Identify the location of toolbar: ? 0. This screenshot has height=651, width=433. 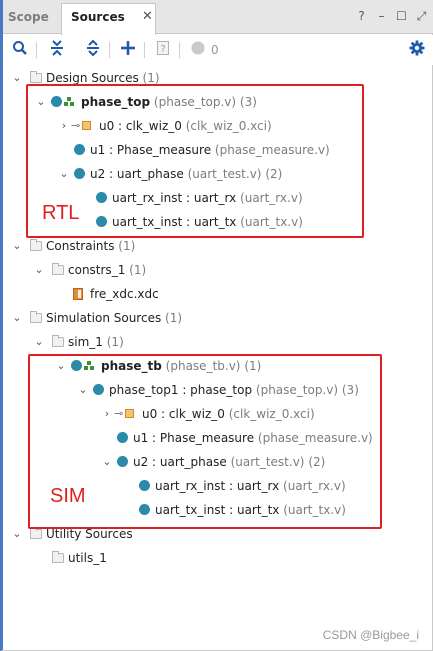
(218, 50).